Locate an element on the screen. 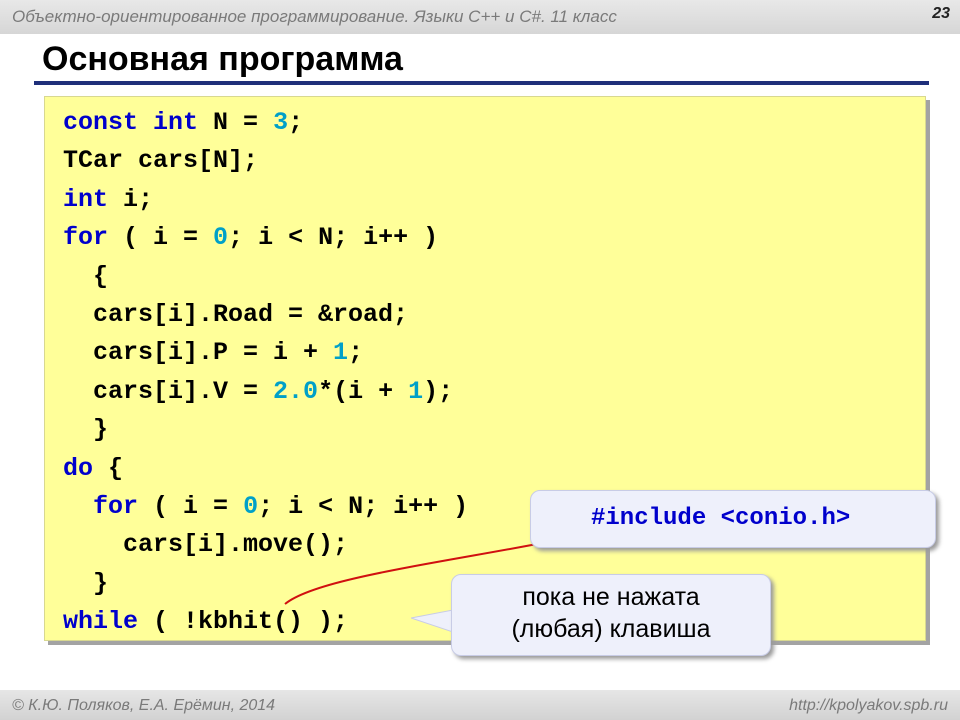  code-line: int i; is located at coordinates (108, 200).